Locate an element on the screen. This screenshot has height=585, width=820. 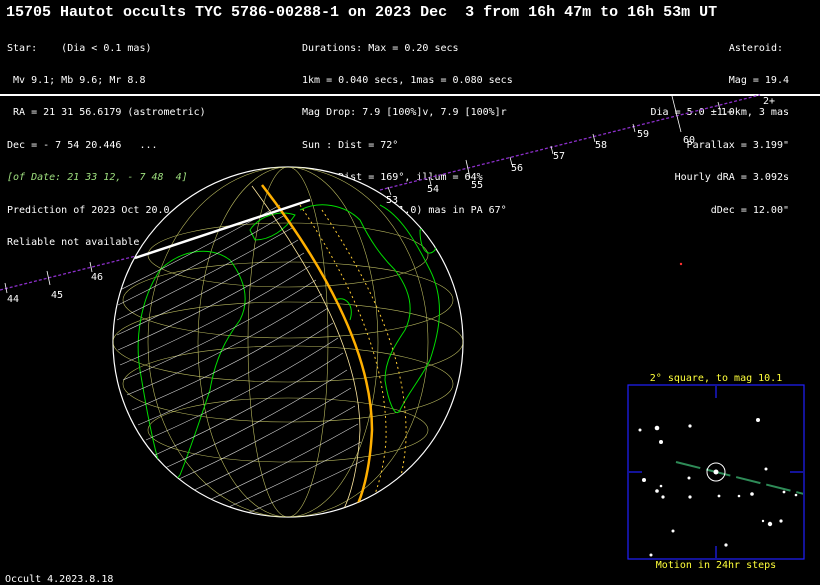
minute-label: 56 is located at coordinates (517, 168).